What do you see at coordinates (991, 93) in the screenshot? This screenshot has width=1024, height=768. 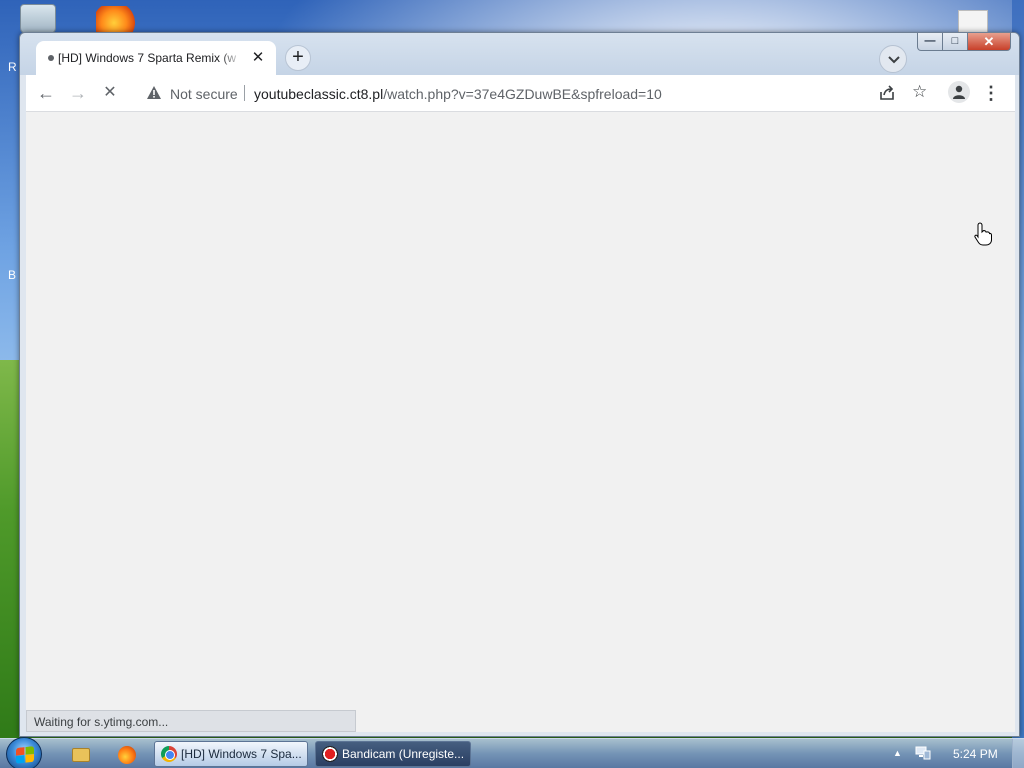 I see `browser-menu-button: ⋮` at bounding box center [991, 93].